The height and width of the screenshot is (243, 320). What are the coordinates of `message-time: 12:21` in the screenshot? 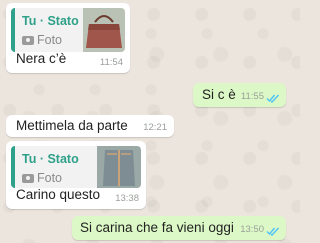 It's located at (155, 127).